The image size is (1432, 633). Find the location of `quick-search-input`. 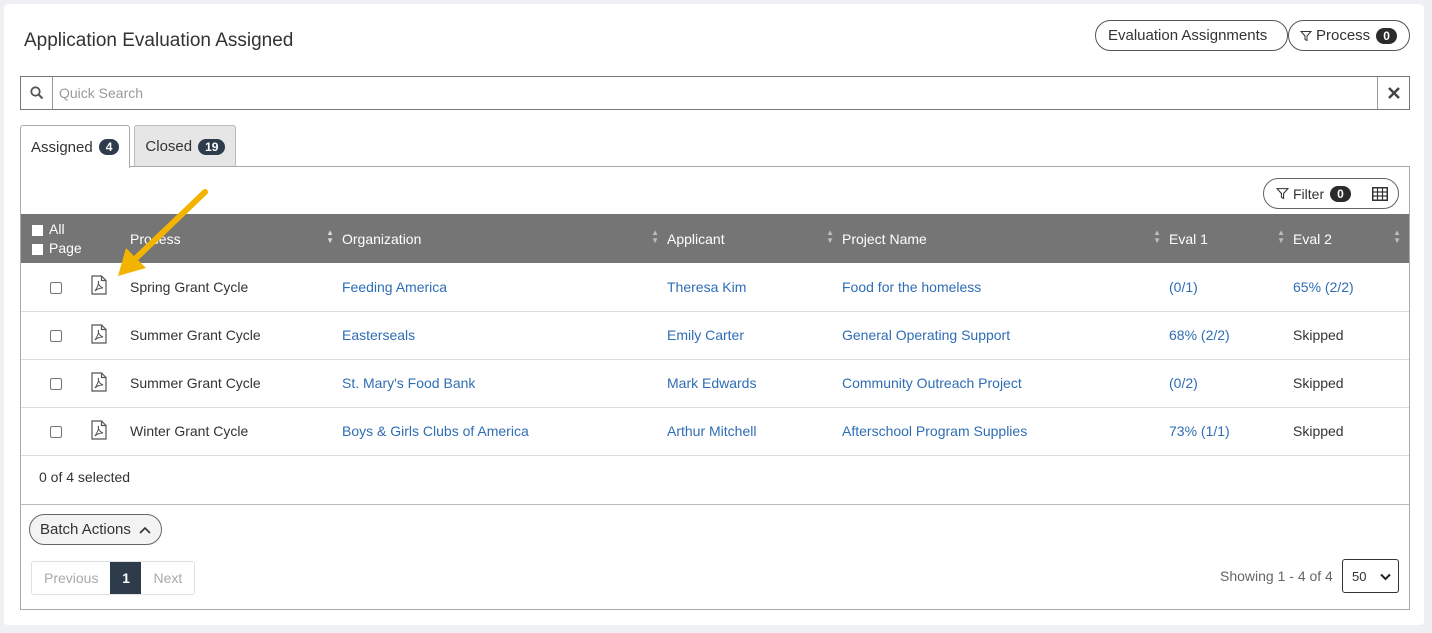

quick-search-input is located at coordinates (715, 93).